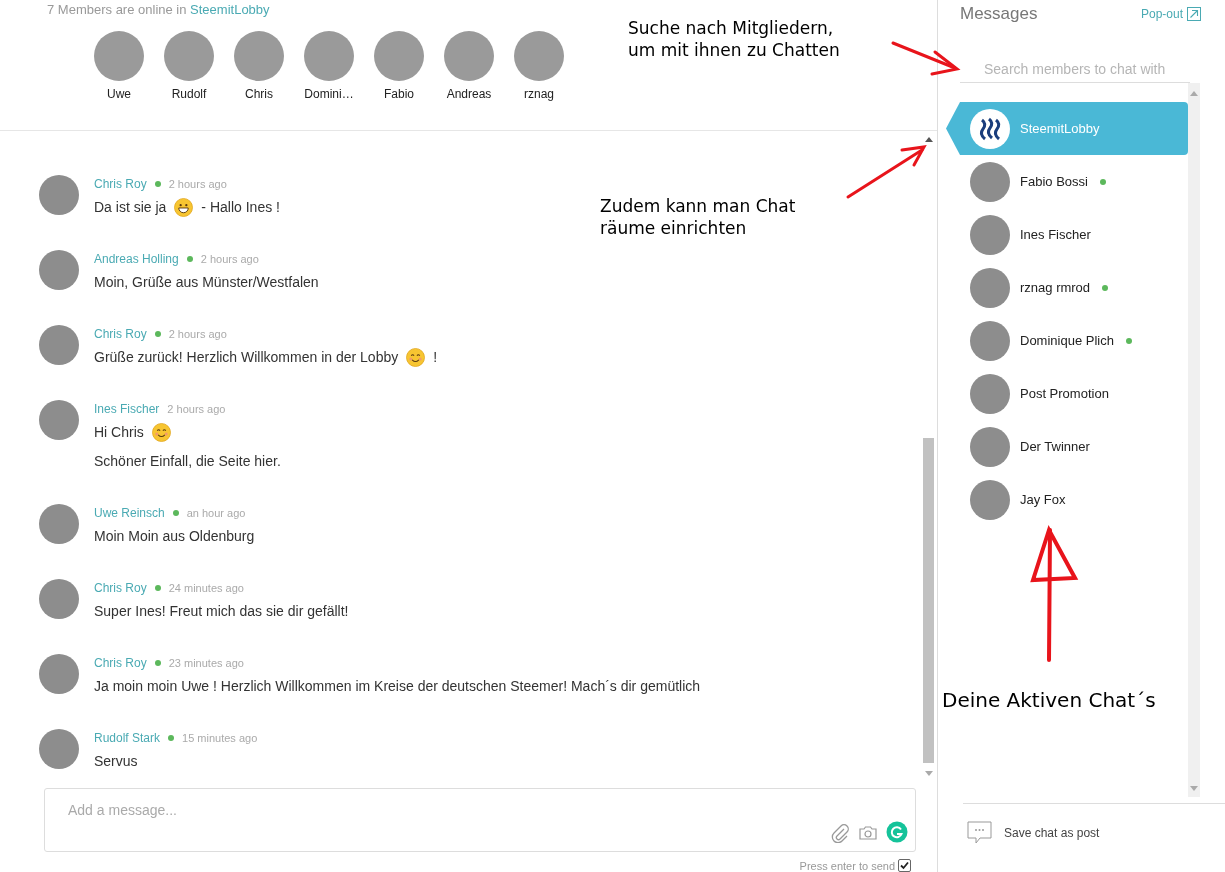 The height and width of the screenshot is (872, 1225). I want to click on hand-drawn-arrow, so click(926, 58).